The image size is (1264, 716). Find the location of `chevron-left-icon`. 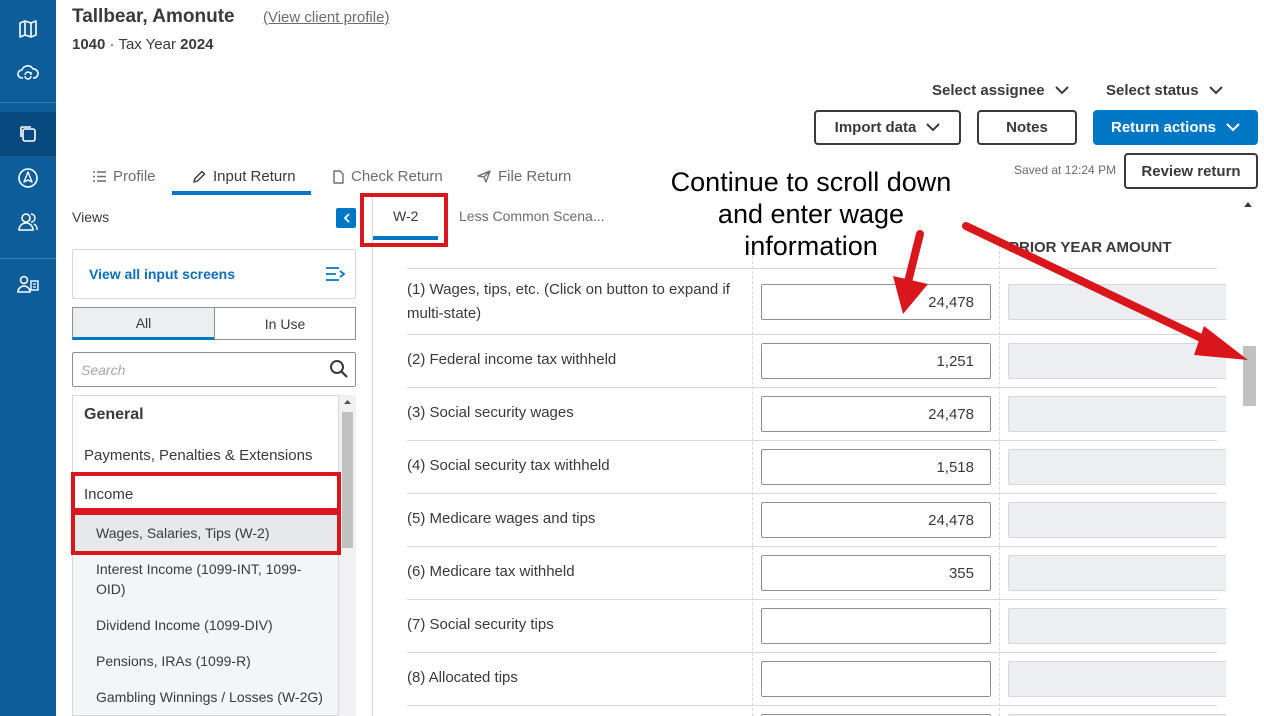

chevron-left-icon is located at coordinates (346, 218).